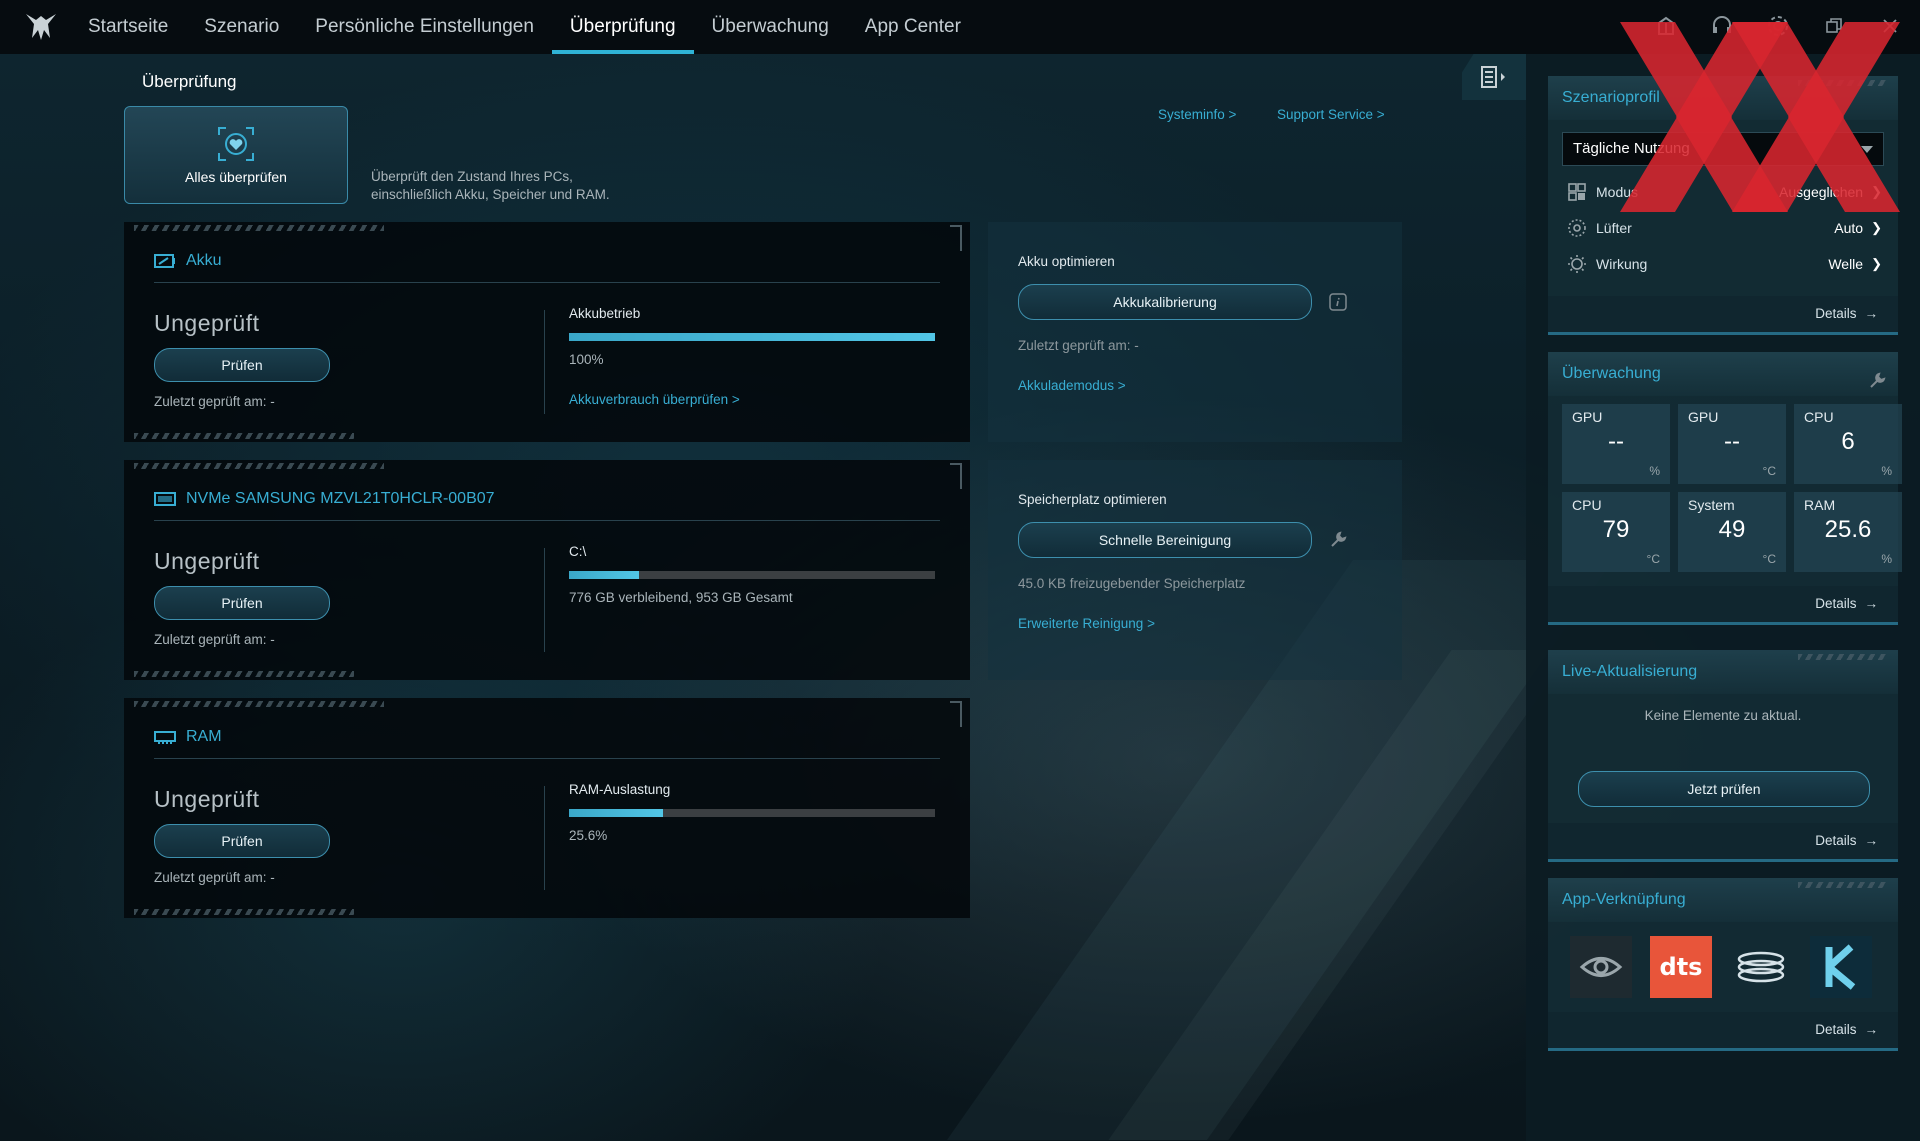 The width and height of the screenshot is (1920, 1141). Describe the element at coordinates (1331, 114) in the screenshot. I see `support-service-link: Support Service >` at that location.